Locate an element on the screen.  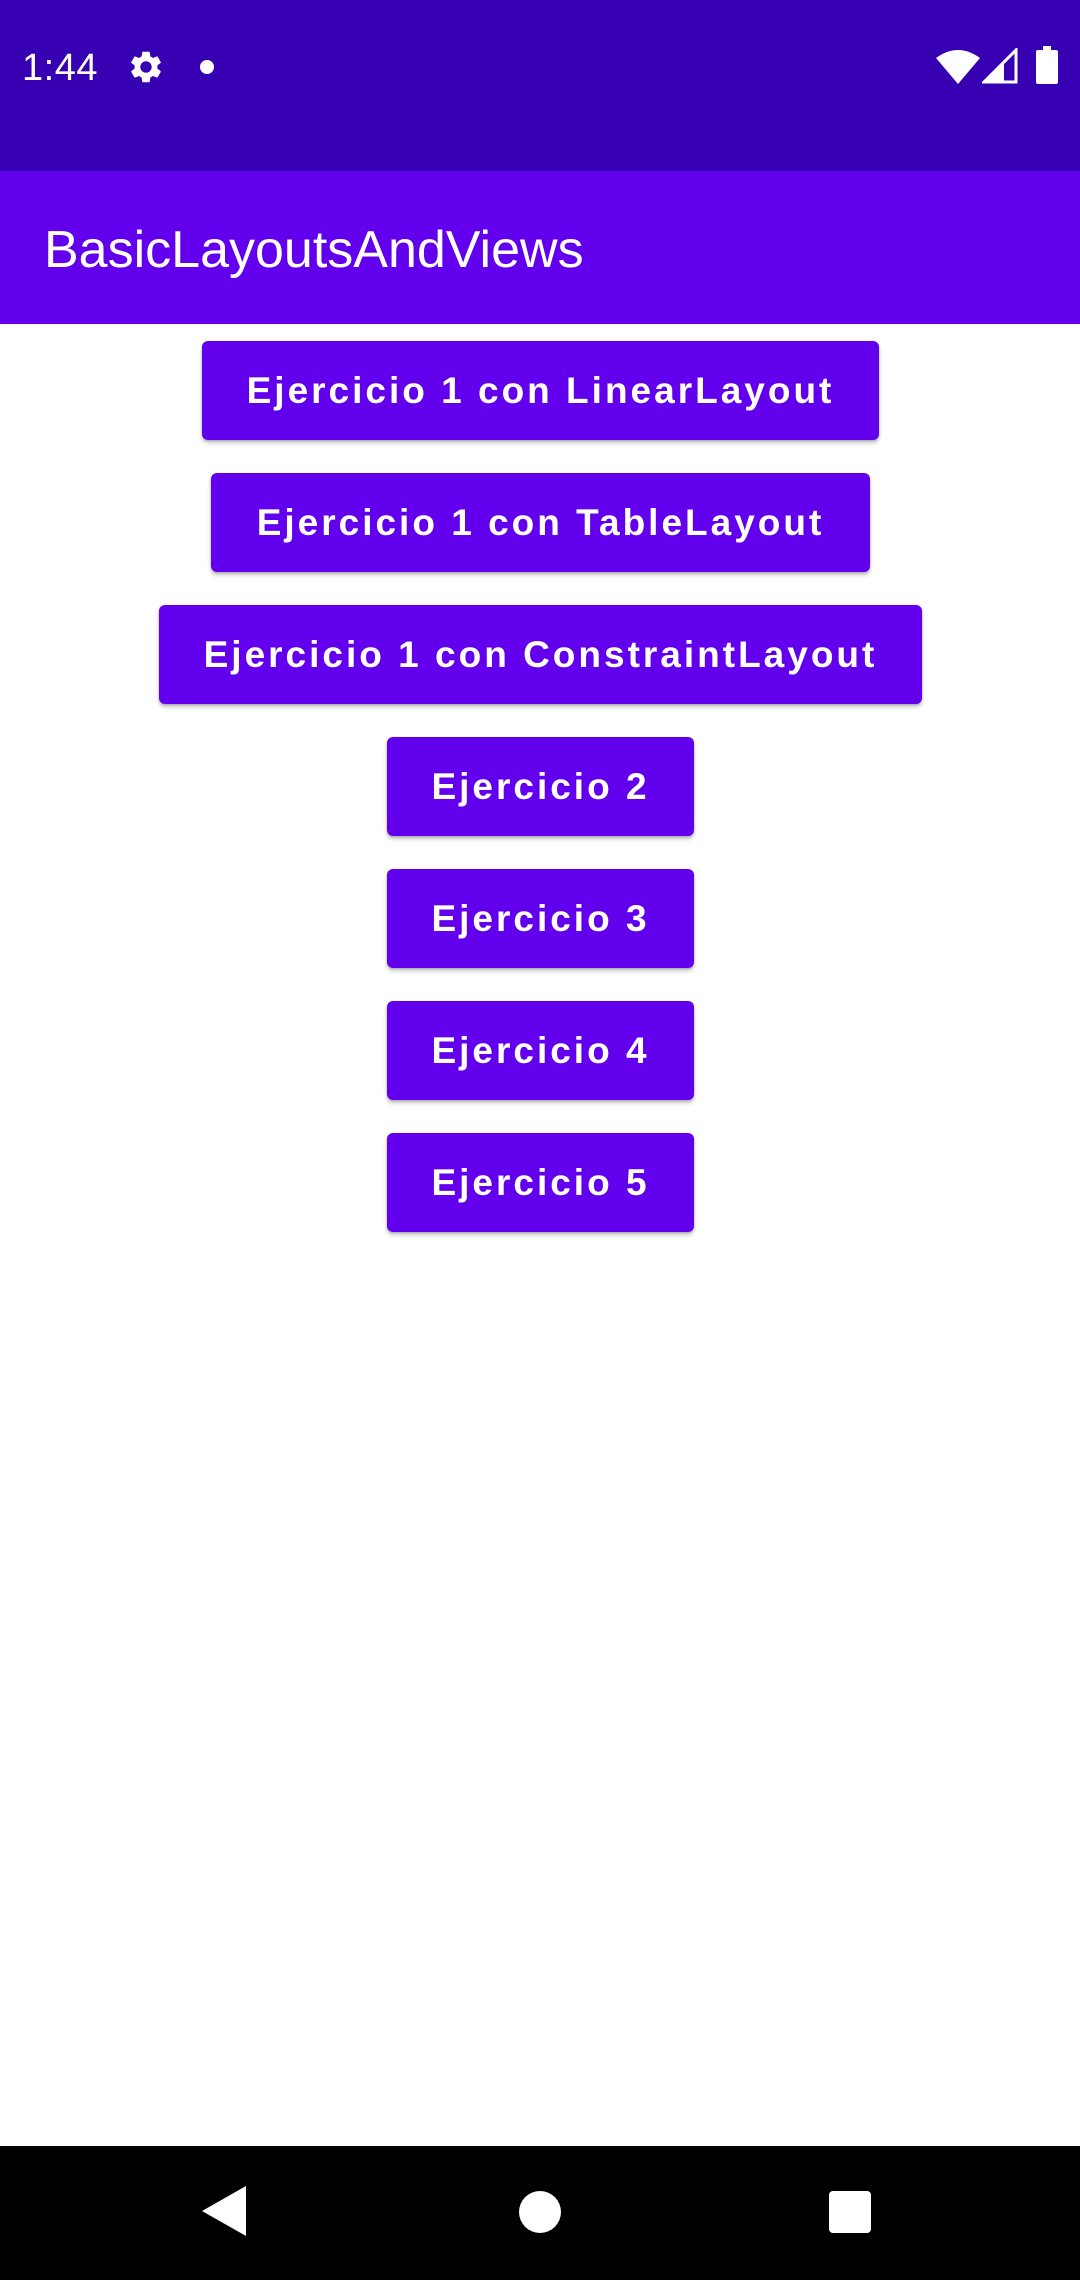
wifi-icon is located at coordinates (958, 67).